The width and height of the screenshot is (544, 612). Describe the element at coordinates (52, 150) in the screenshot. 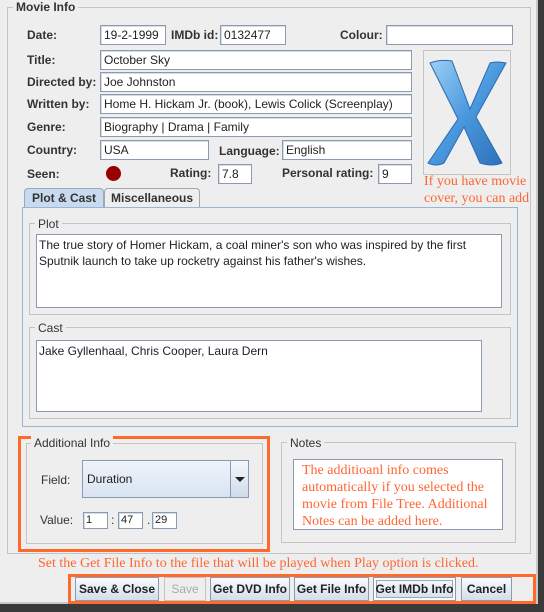

I see `country-label: Country:` at that location.